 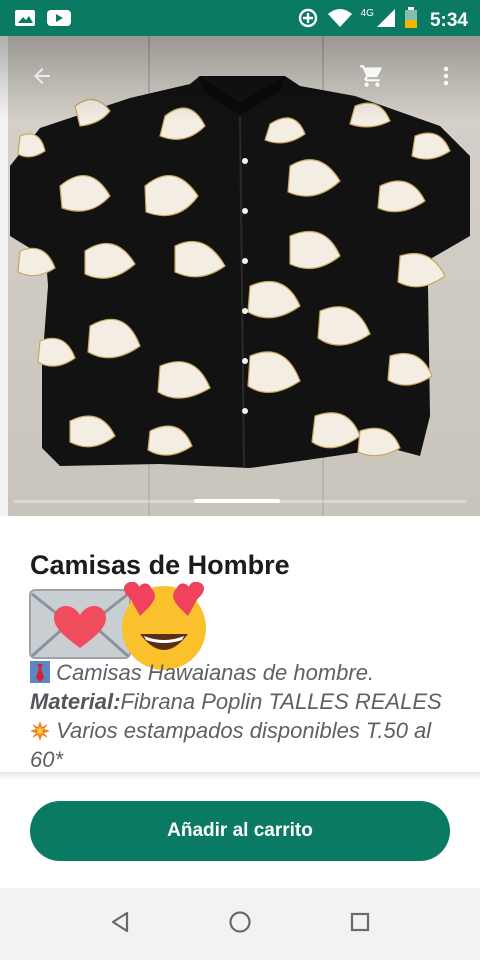 I want to click on youtube-icon, so click(x=59, y=20).